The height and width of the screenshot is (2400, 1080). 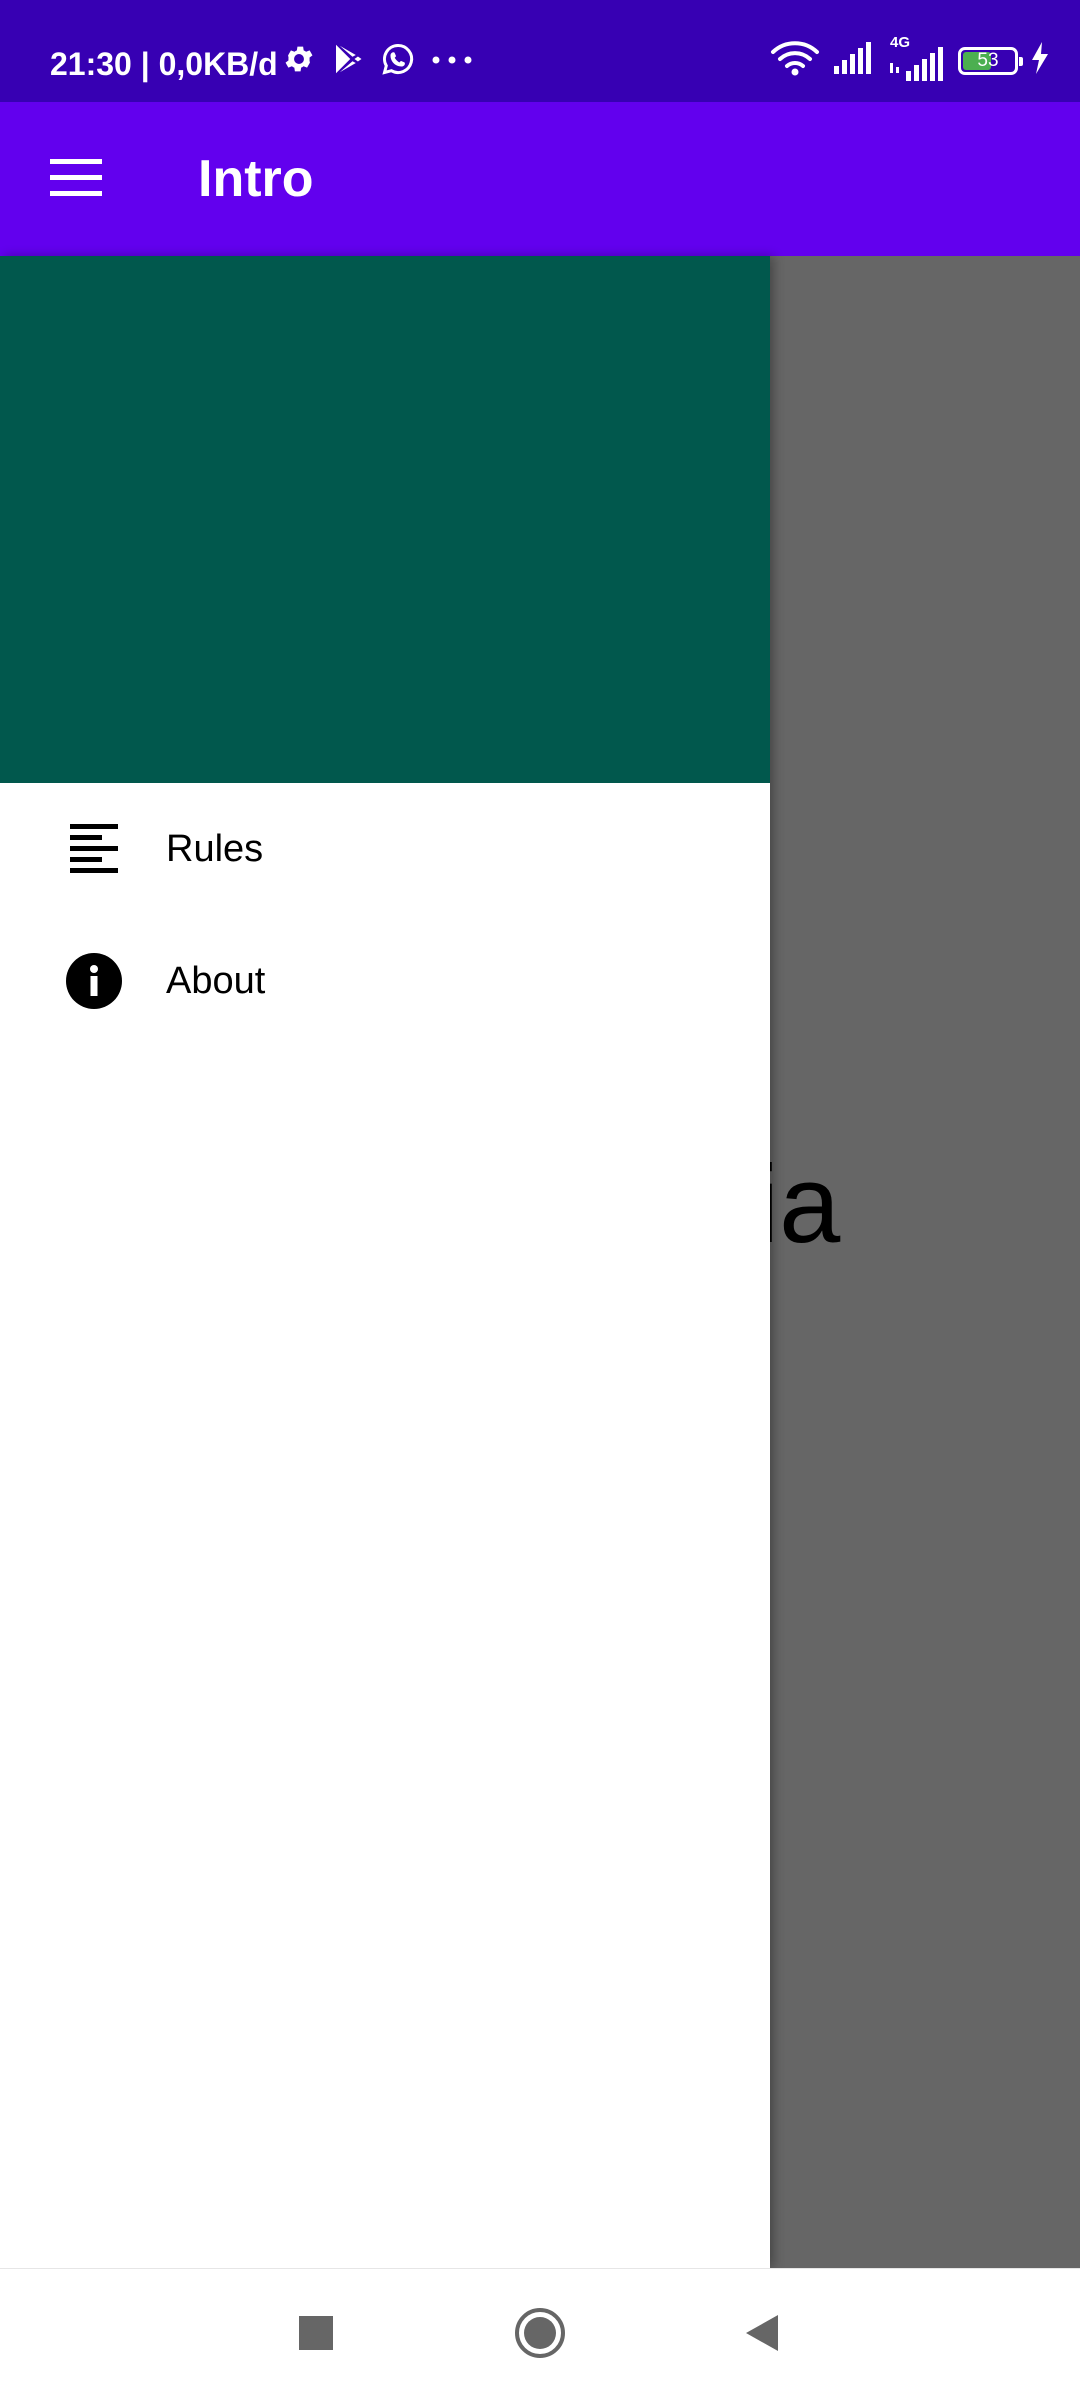 What do you see at coordinates (540, 51) in the screenshot?
I see `status-bar: 21:30 | 0,0KB/d 4G 53` at bounding box center [540, 51].